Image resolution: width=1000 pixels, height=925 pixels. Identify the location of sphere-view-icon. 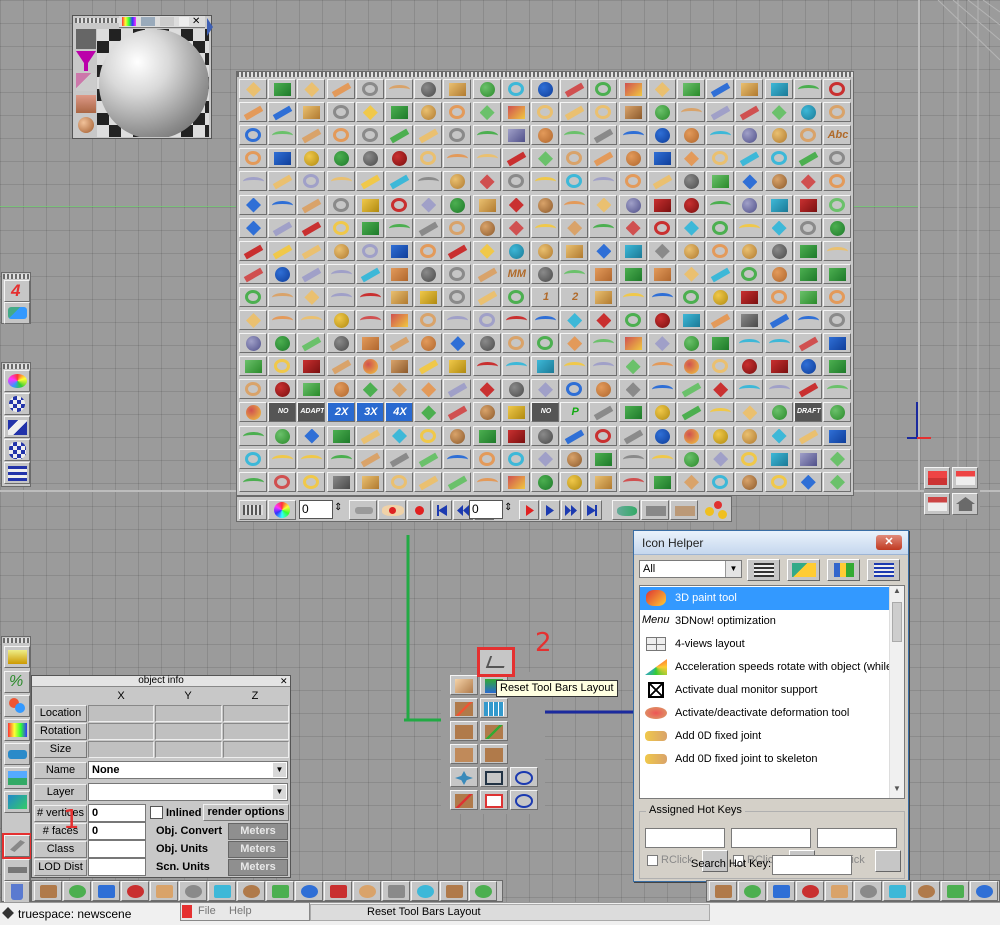
(167, 21).